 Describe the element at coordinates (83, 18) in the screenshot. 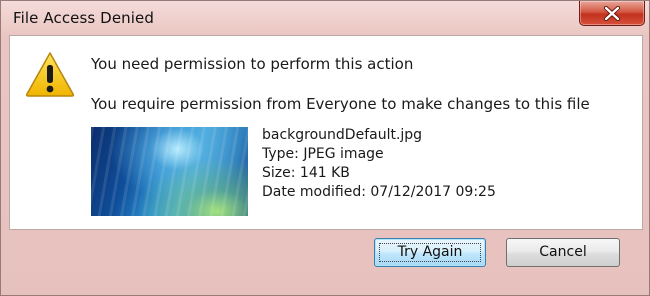

I see `dialog-title: File Access Denied` at that location.